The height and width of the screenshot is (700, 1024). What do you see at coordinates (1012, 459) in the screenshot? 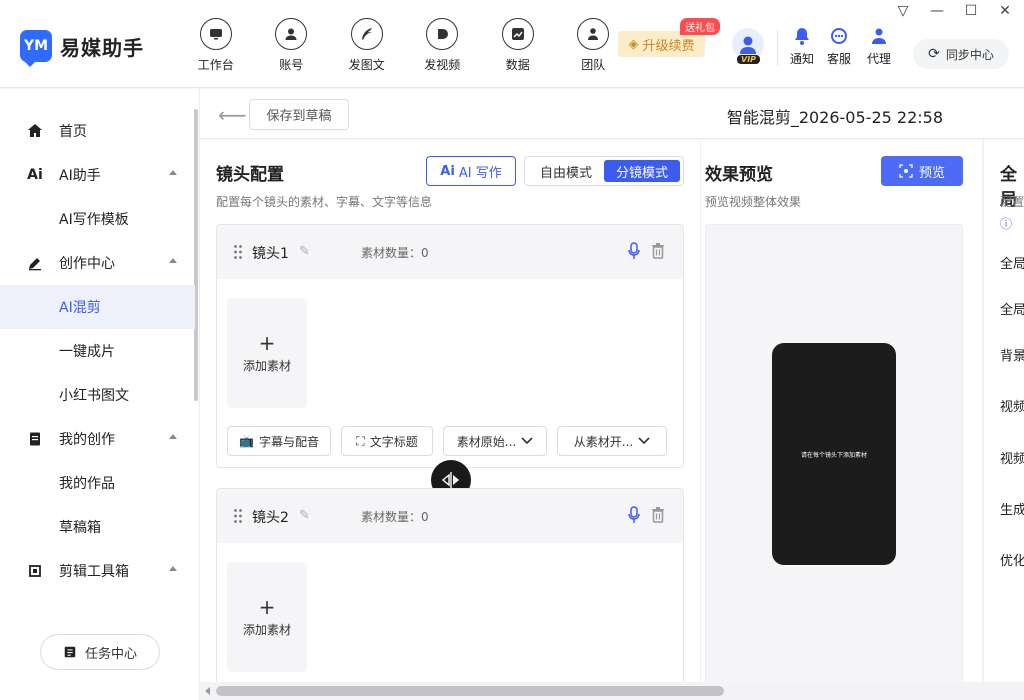
I see `global-item: 视频` at bounding box center [1012, 459].